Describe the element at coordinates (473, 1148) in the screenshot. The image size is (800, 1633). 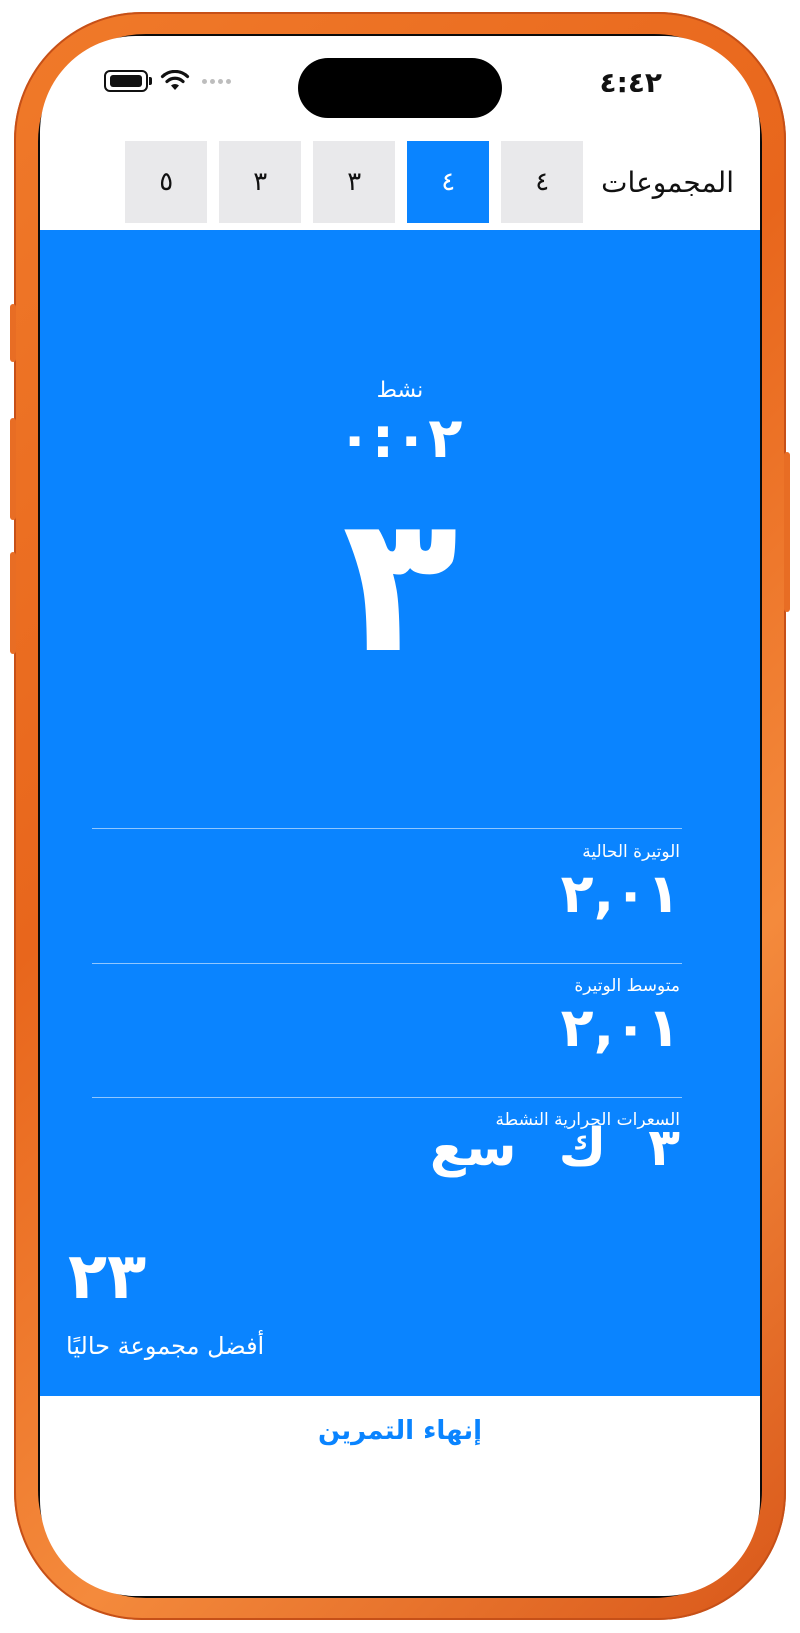
I see `active-calories-unit-2: سع` at that location.